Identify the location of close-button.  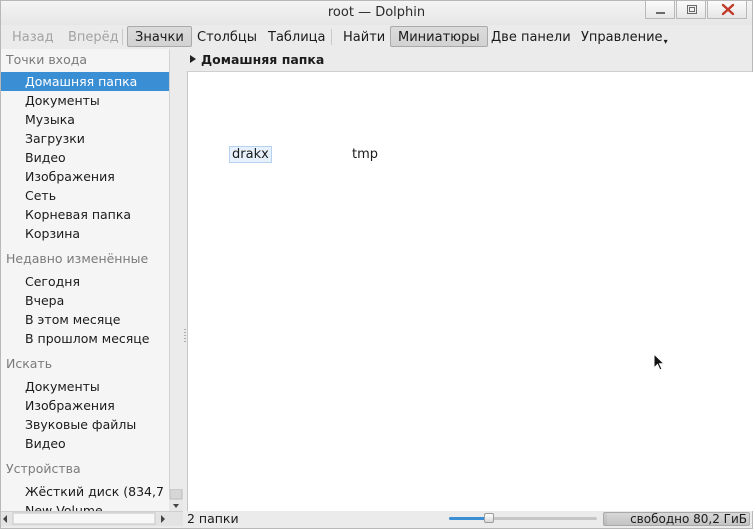
(727, 10).